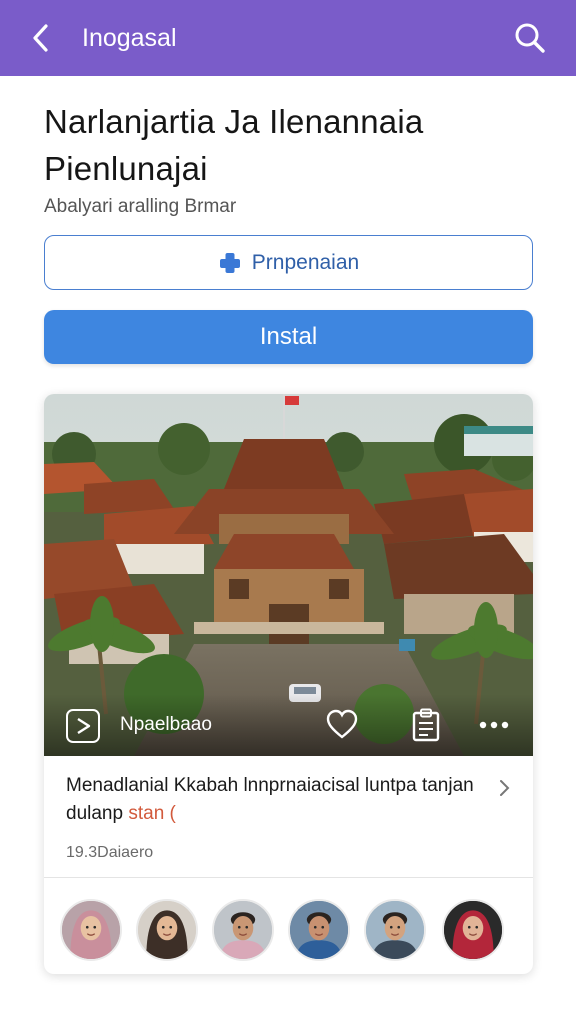 The image size is (576, 1024). What do you see at coordinates (504, 788) in the screenshot?
I see `chevron-right-icon` at bounding box center [504, 788].